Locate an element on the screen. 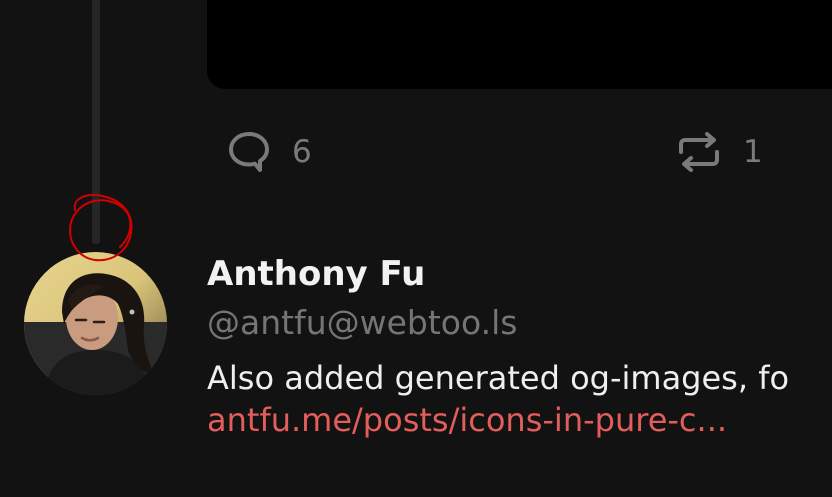  reply-count: 6 is located at coordinates (302, 152).